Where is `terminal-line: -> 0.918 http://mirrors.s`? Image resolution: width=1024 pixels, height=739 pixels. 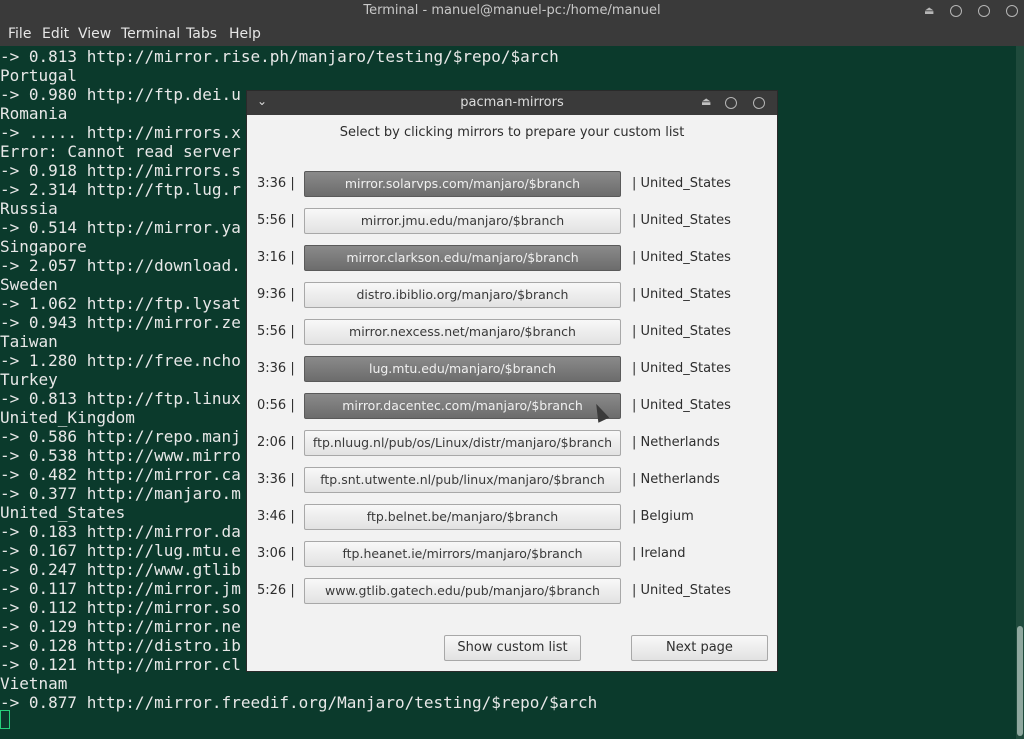 terminal-line: -> 0.918 http://mirrors.s is located at coordinates (120, 170).